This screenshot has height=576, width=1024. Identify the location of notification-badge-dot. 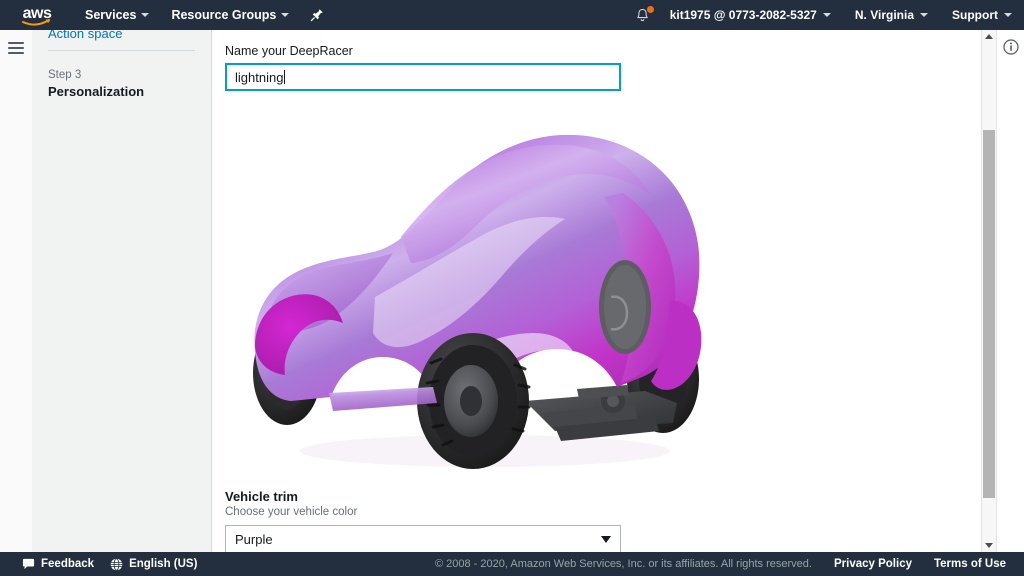
(650, 9).